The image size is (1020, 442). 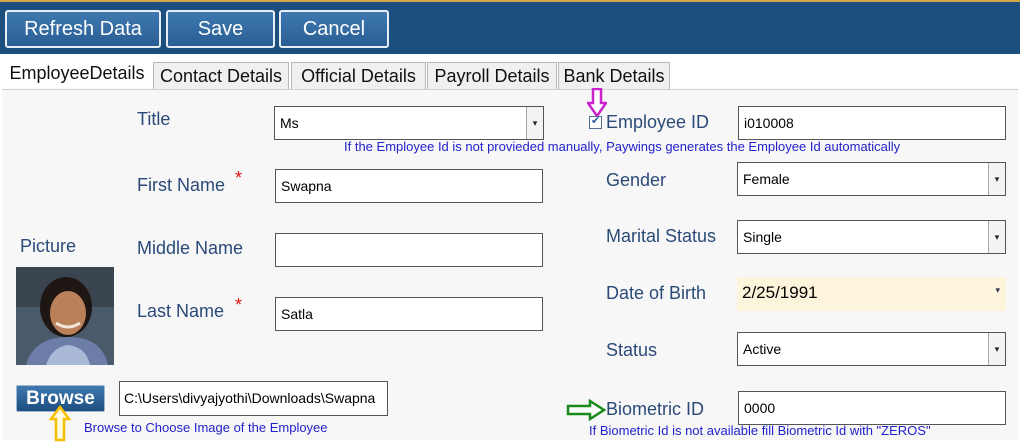 I want to click on picture-label: Picture, so click(x=48, y=246).